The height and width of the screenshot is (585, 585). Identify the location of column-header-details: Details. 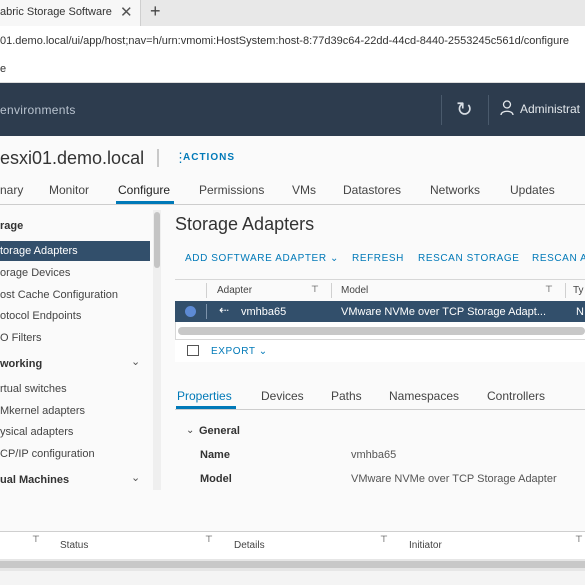
(249, 545).